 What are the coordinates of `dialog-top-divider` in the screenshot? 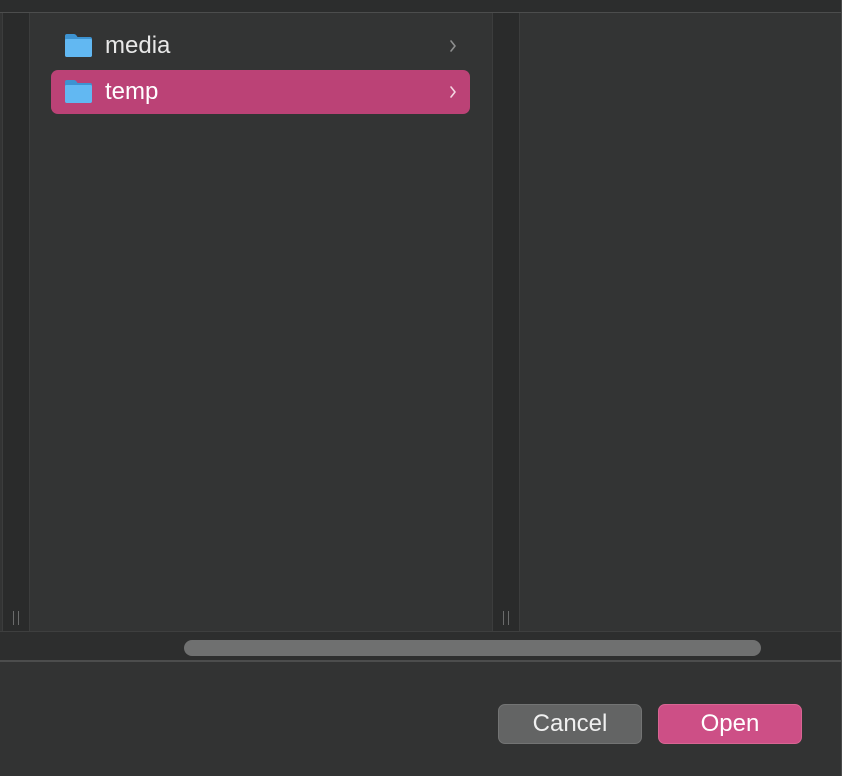 It's located at (420, 6).